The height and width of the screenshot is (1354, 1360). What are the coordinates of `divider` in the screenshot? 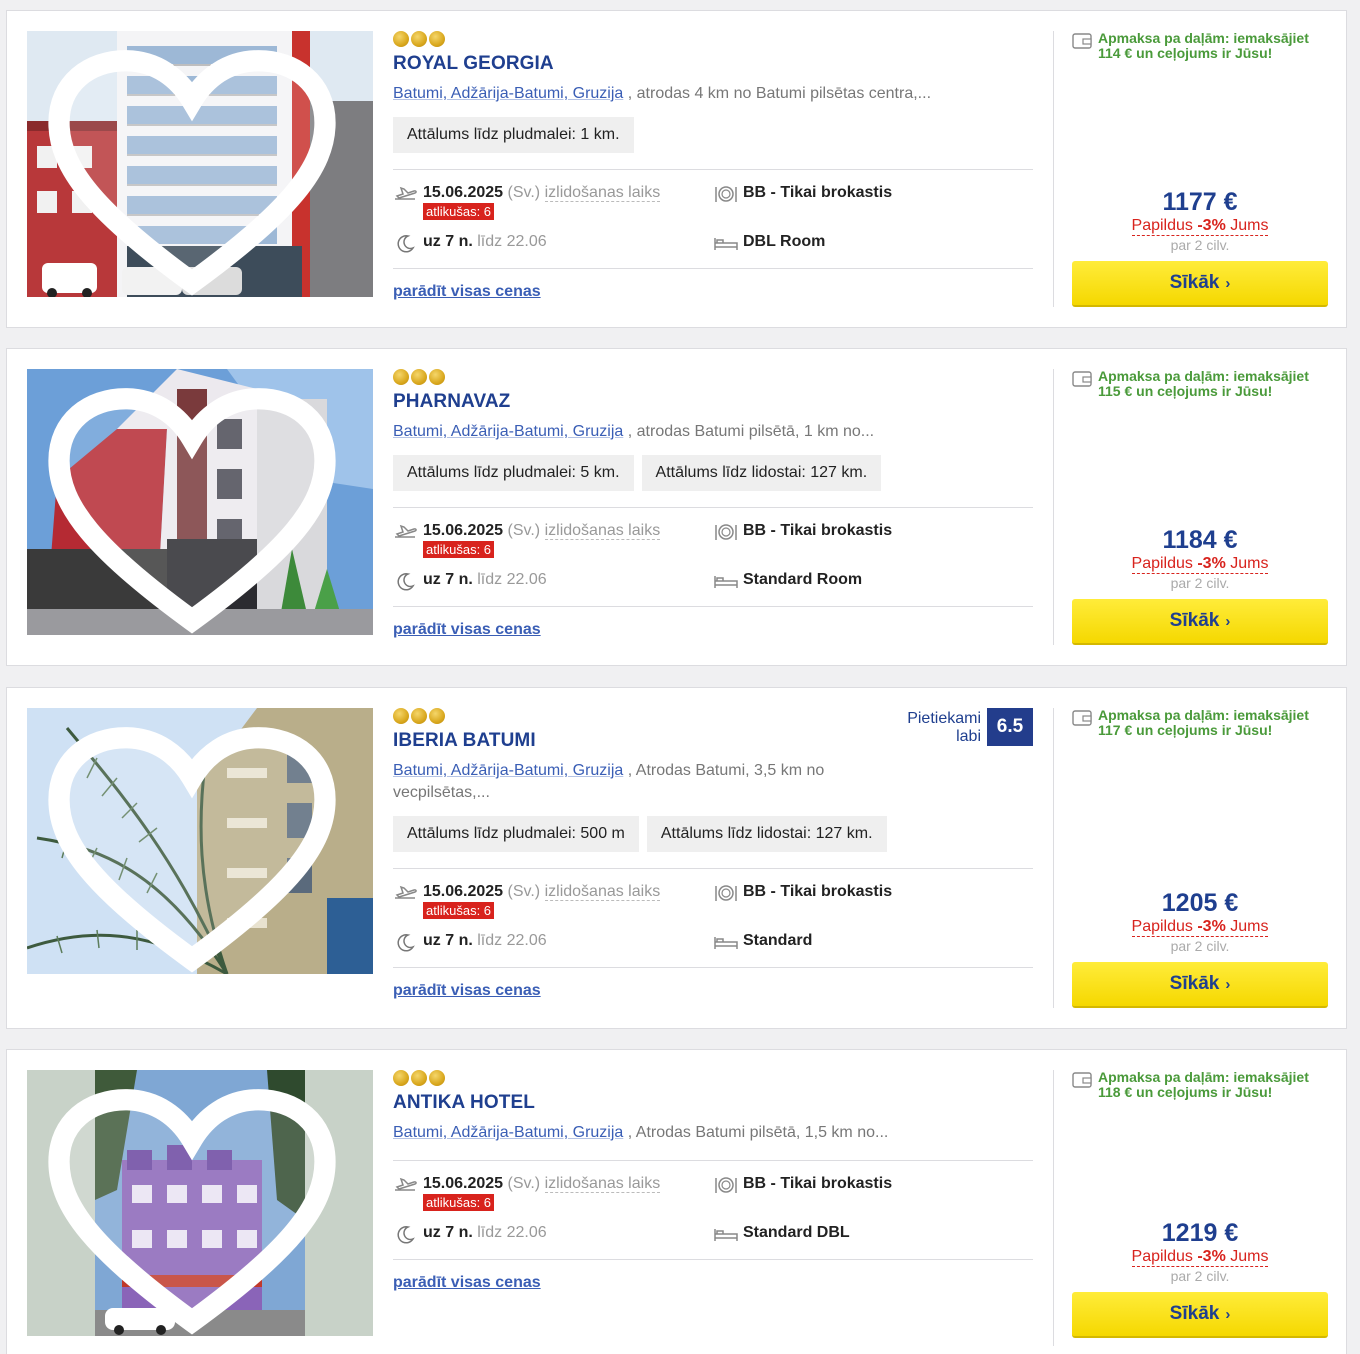 It's located at (713, 606).